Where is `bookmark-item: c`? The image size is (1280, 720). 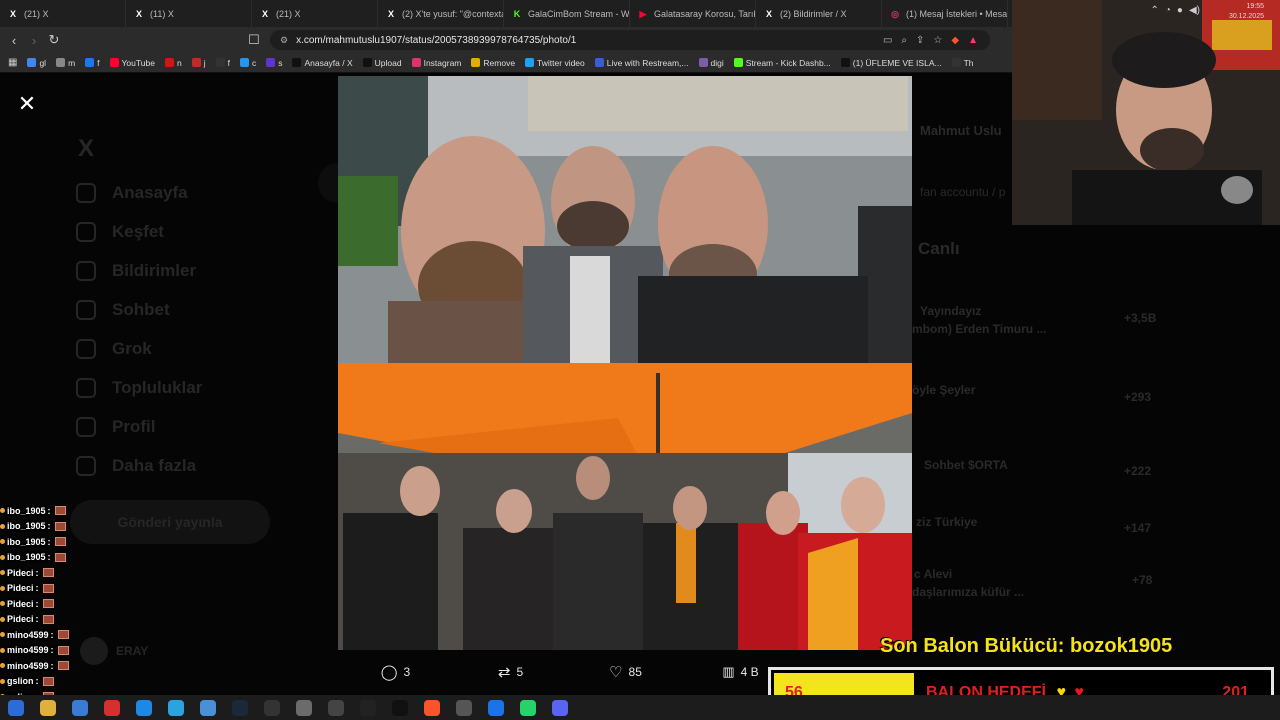 bookmark-item: c is located at coordinates (247, 63).